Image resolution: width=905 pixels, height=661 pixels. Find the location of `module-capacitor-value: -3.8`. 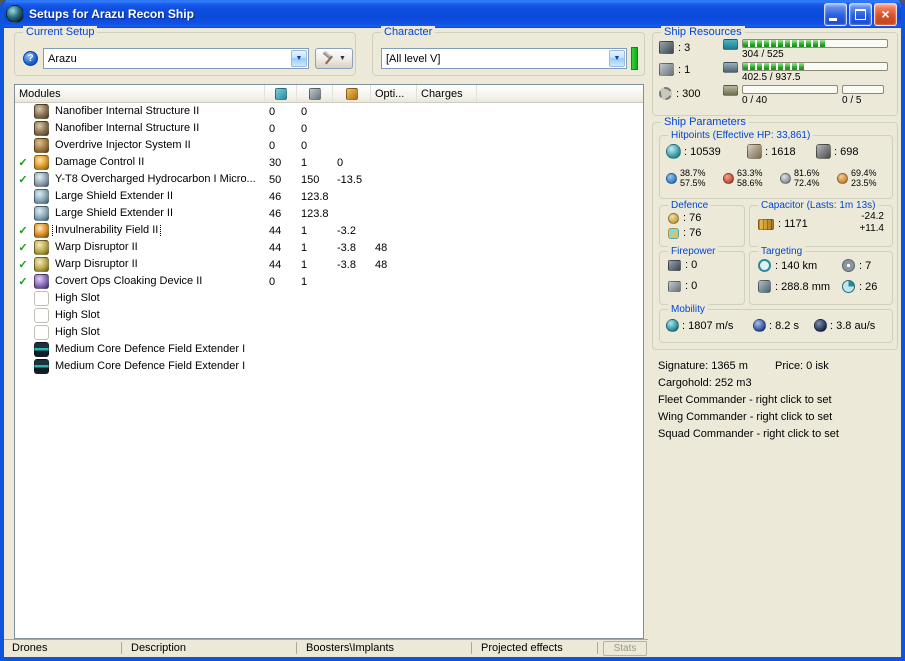

module-capacitor-value: -3.8 is located at coordinates (346, 264).